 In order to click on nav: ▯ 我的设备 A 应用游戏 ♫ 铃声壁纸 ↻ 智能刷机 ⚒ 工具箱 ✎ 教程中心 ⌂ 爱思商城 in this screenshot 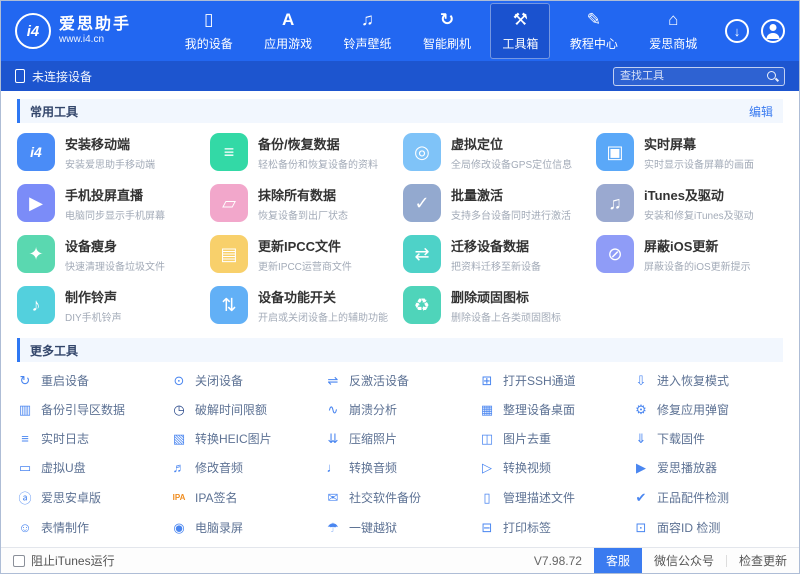, I will do `click(441, 31)`.